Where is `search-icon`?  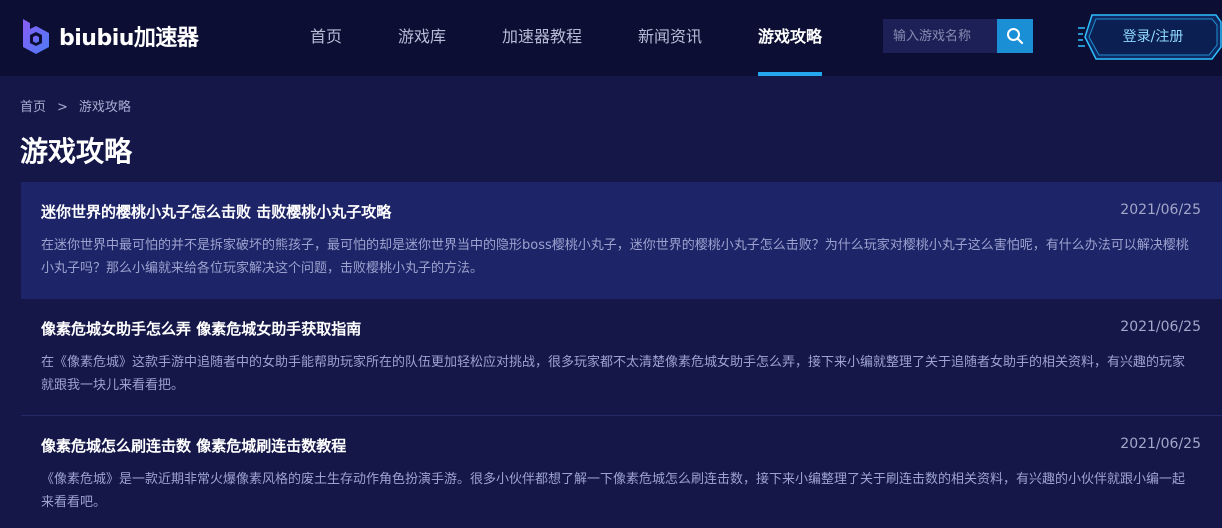
search-icon is located at coordinates (1015, 36).